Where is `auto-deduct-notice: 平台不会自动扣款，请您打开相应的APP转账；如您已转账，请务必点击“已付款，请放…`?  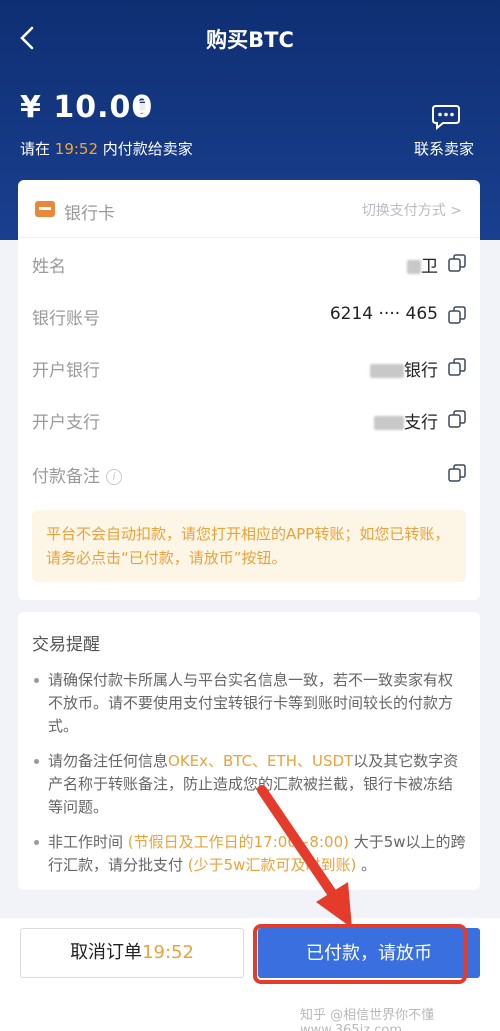
auto-deduct-notice: 平台不会自动扣款，请您打开相应的APP转账；如您已转账，请务必点击“已付款，请放… is located at coordinates (249, 546).